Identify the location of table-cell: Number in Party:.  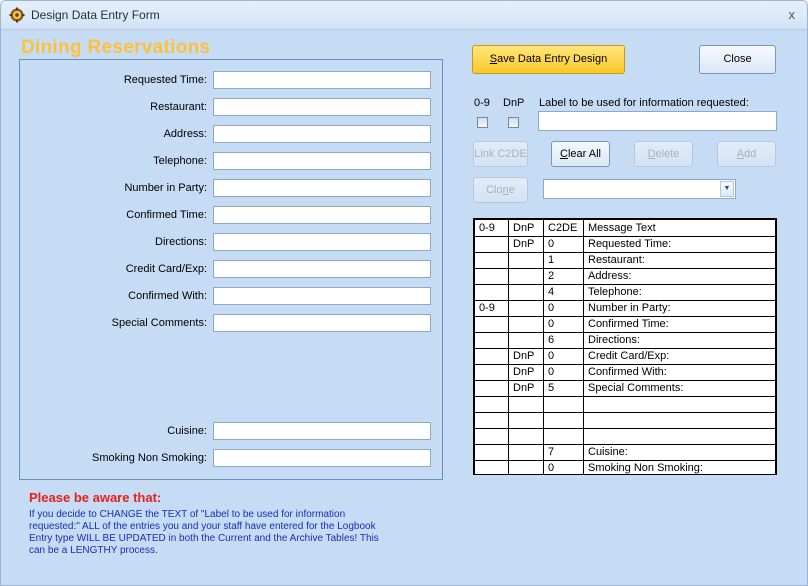
(679, 308).